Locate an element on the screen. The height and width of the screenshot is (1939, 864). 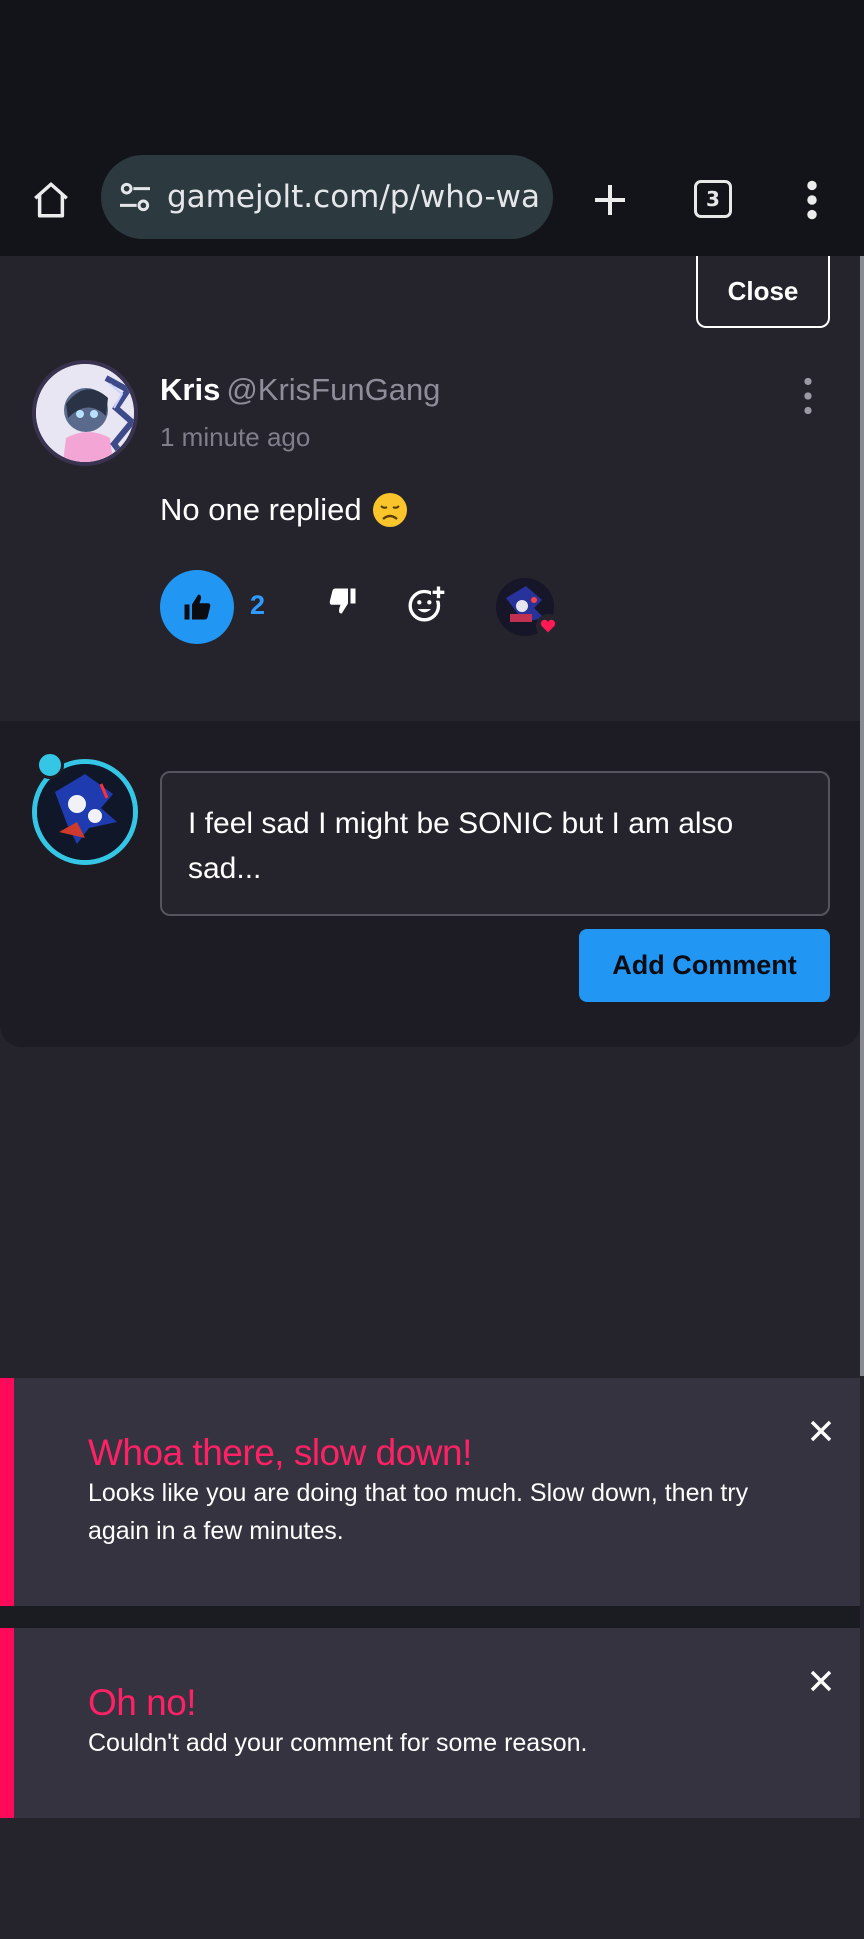
dislike-button is located at coordinates (347, 607).